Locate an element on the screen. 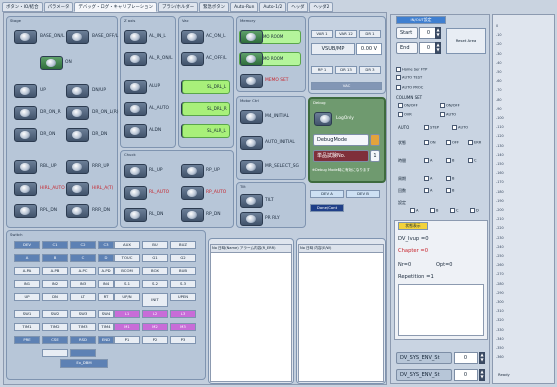 The image size is (557, 387). grid-button: SW3 is located at coordinates (83, 314).